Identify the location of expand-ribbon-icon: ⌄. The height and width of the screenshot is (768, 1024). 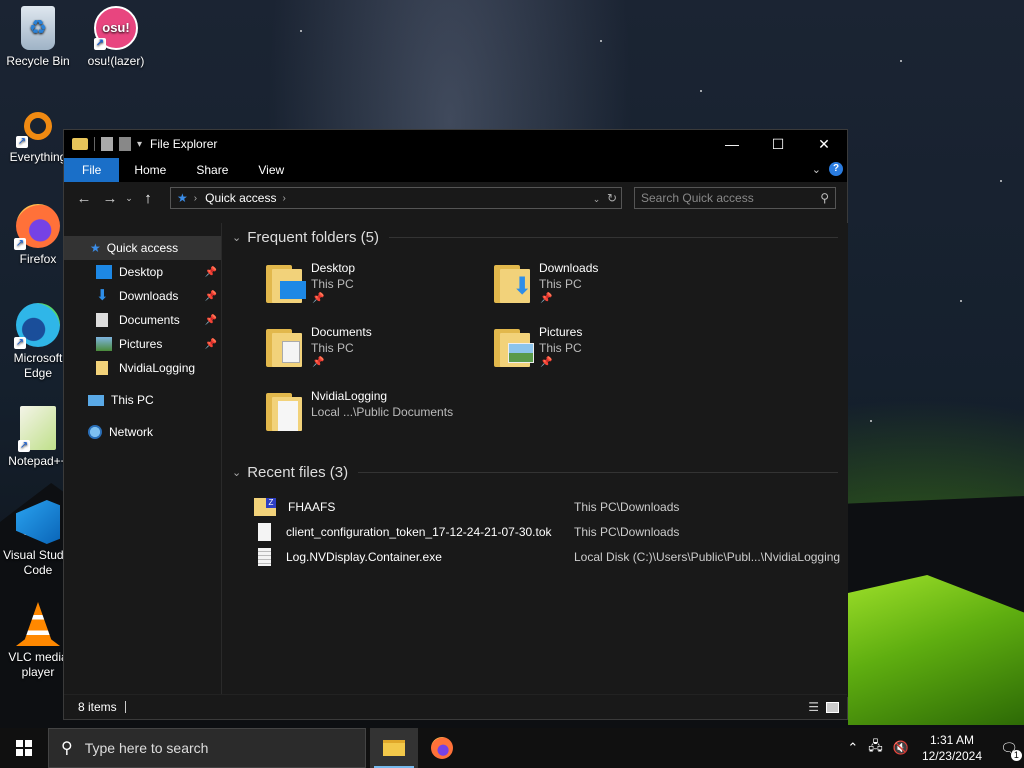
(816, 169).